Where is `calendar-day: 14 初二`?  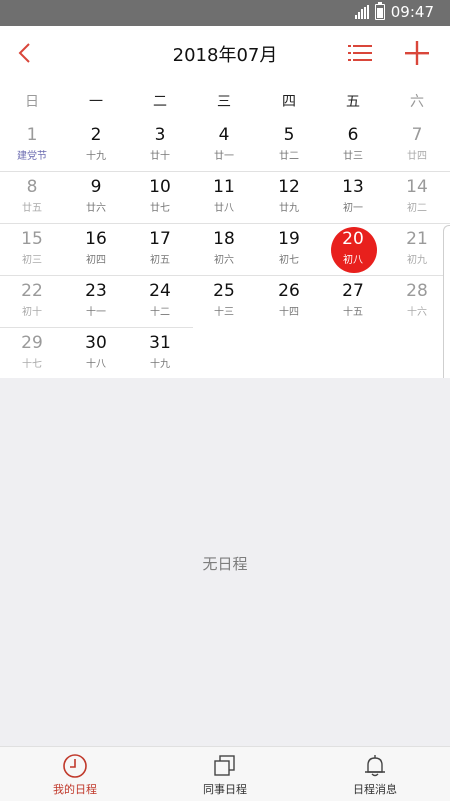
calendar-day: 14 初二 is located at coordinates (417, 197).